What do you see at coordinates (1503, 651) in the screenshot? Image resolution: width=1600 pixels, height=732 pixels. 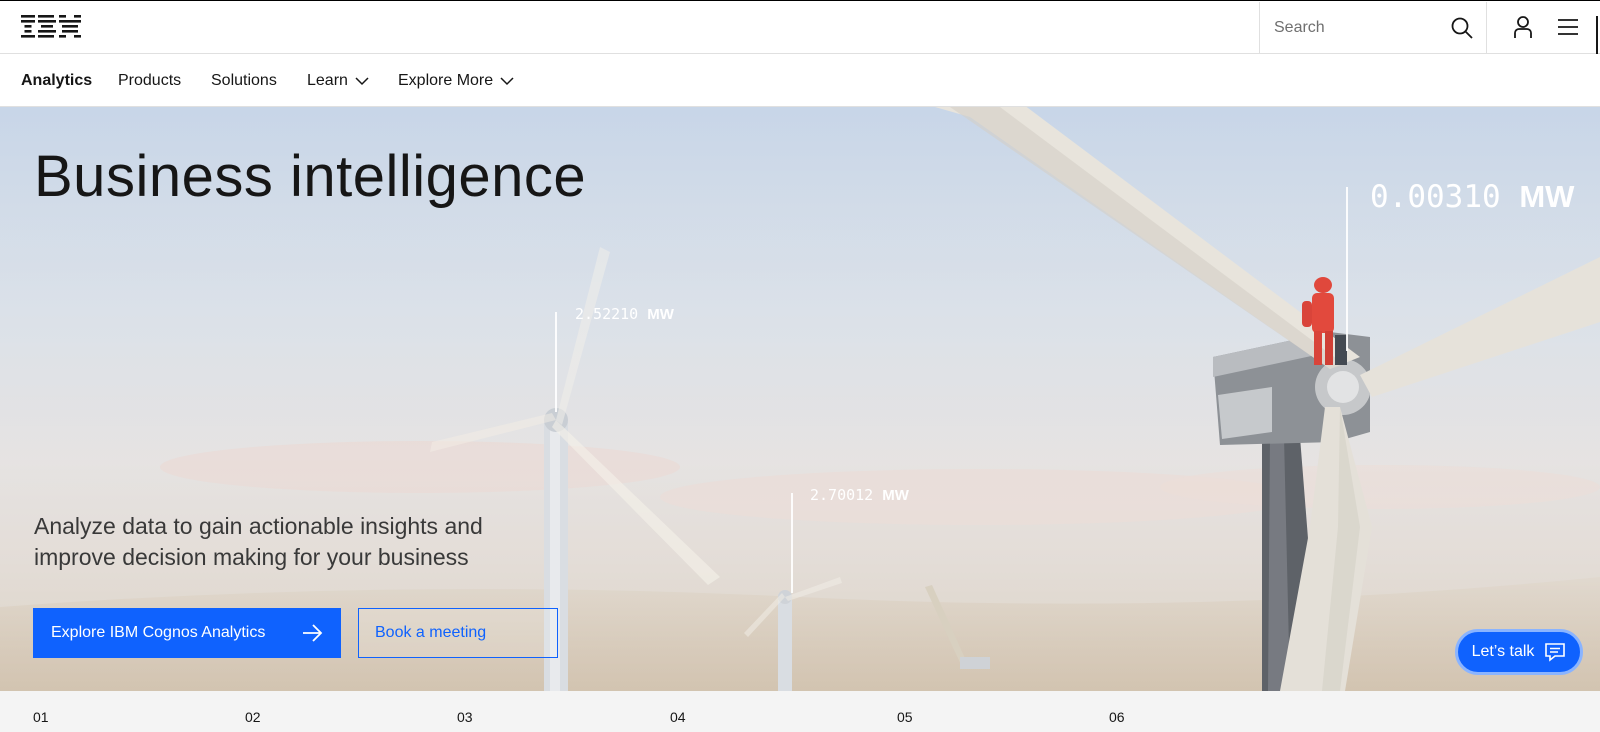 I see `lets-talk-label: Let’s talk` at bounding box center [1503, 651].